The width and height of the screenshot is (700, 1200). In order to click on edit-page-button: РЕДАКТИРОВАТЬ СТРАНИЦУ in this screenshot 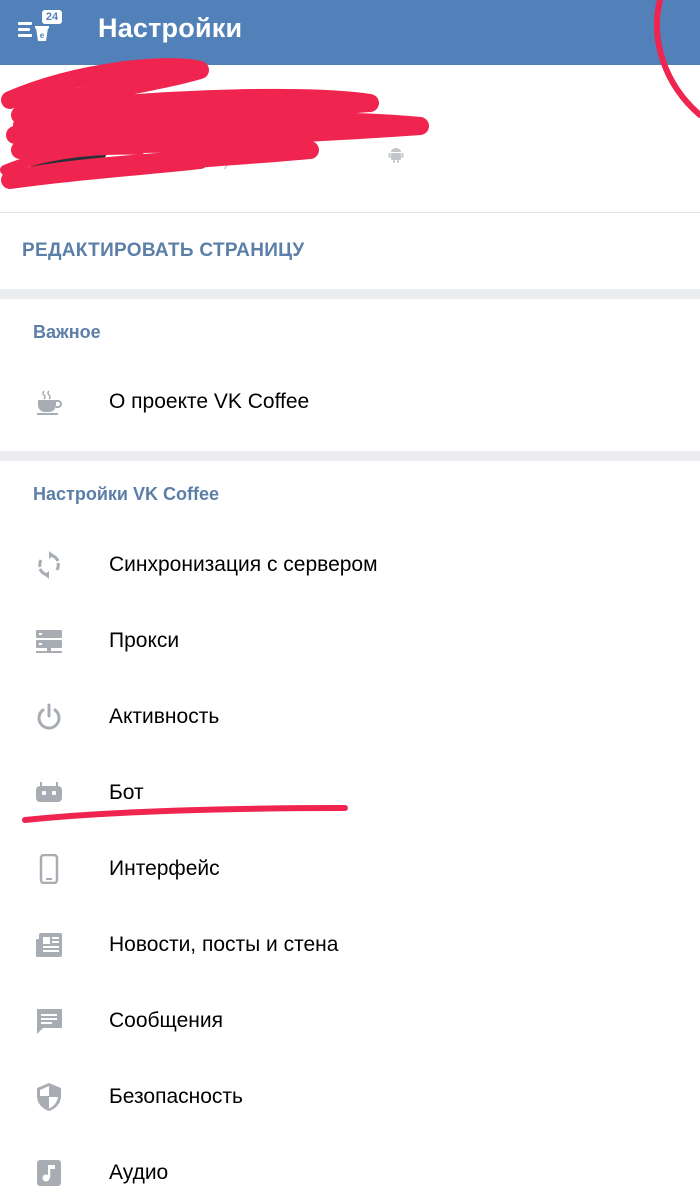, I will do `click(163, 251)`.